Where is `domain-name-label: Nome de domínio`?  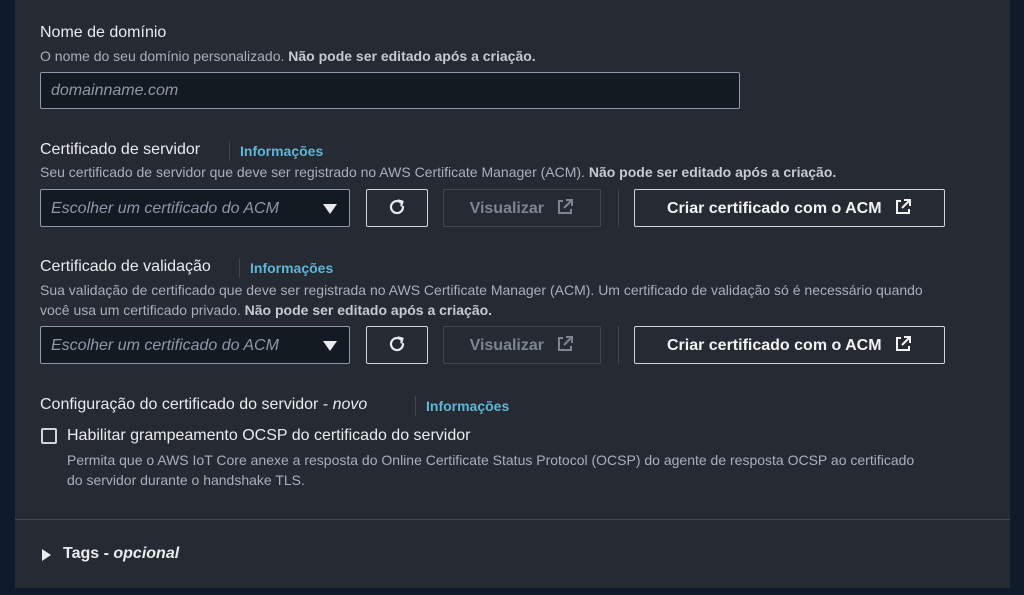
domain-name-label: Nome de domínio is located at coordinates (103, 32).